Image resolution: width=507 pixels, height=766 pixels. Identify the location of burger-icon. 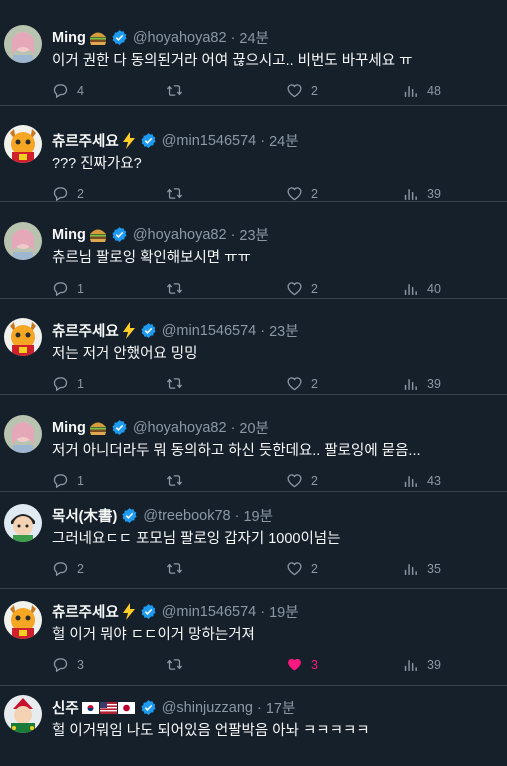
(98, 235).